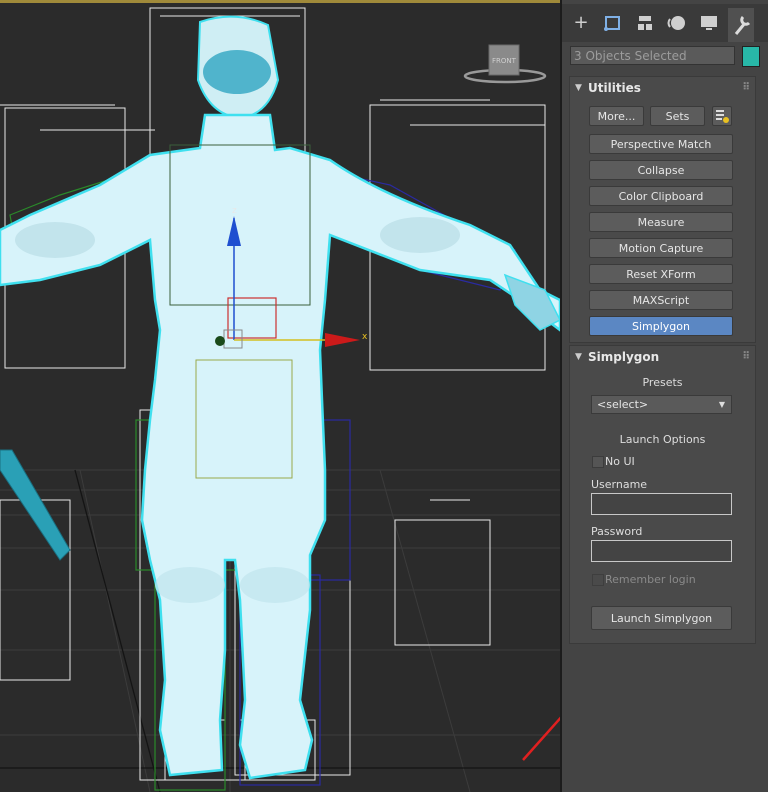  I want to click on object-color-swatch, so click(751, 56).